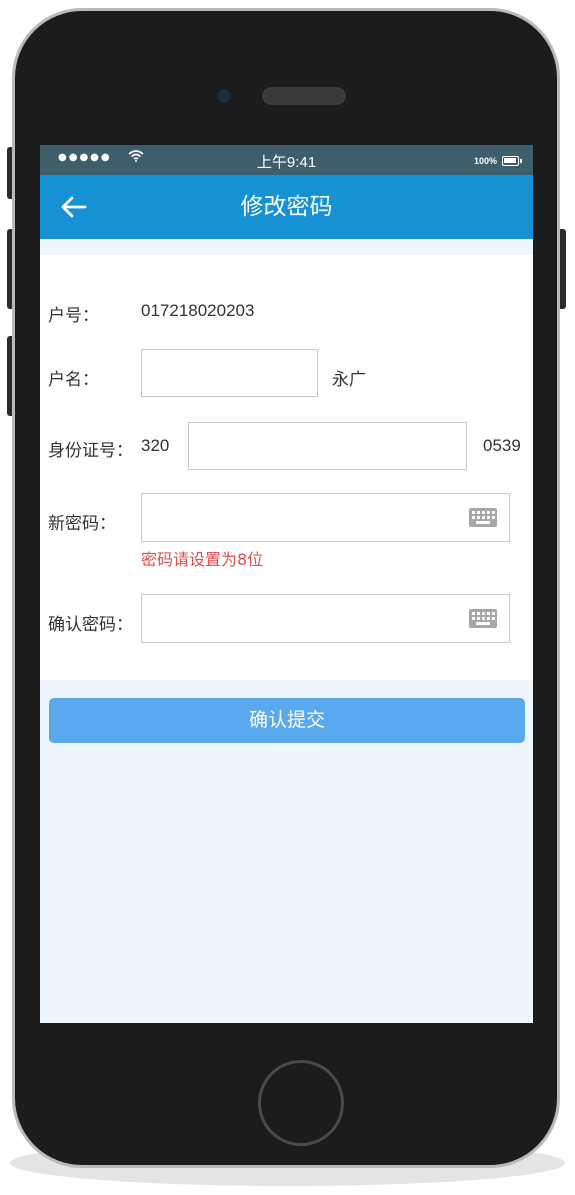  Describe the element at coordinates (486, 161) in the screenshot. I see `battery-percent: 100%` at that location.